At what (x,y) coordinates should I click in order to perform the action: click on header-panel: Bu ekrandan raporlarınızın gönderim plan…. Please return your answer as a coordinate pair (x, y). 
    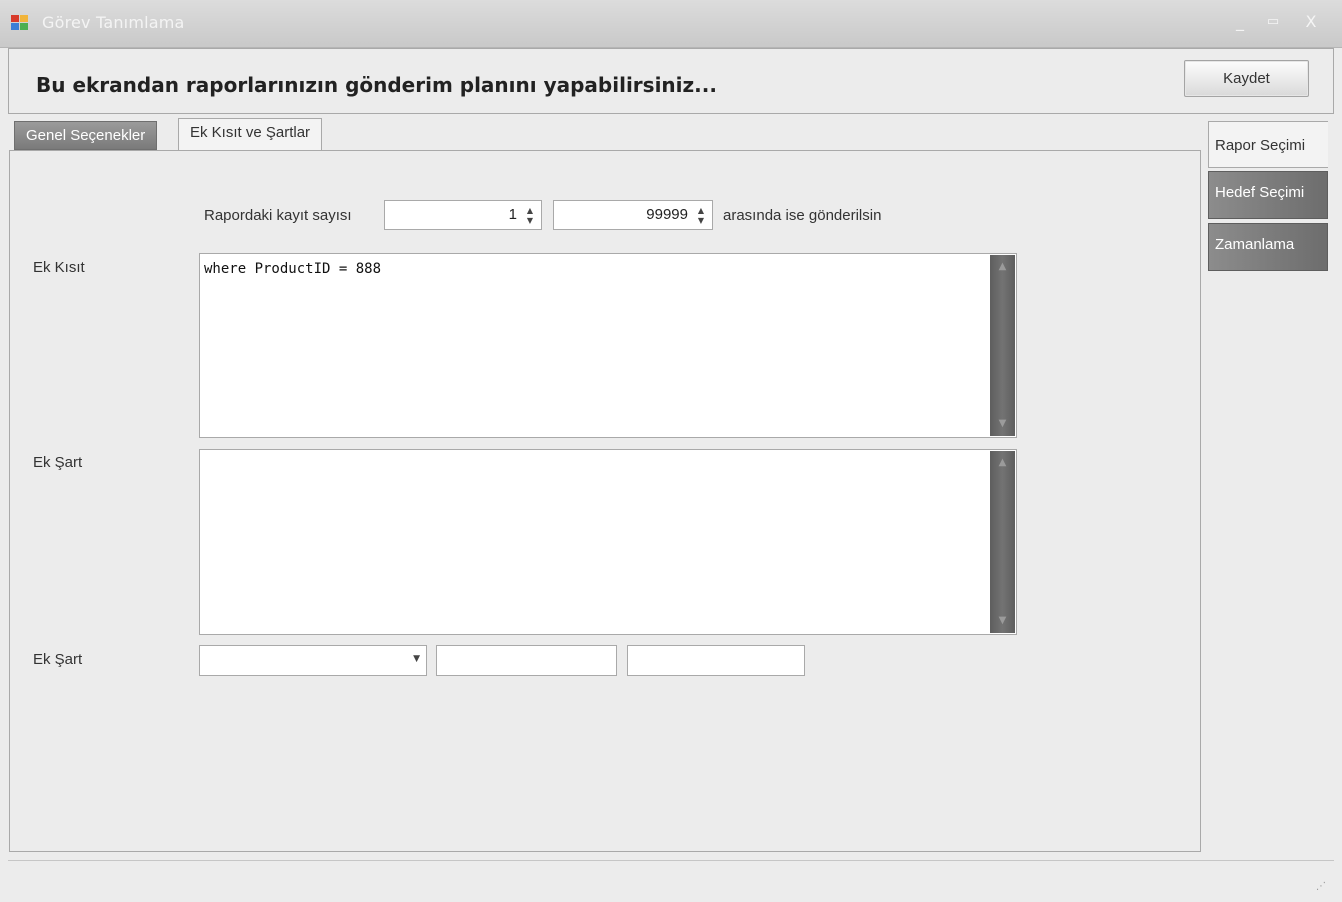
    Looking at the image, I should click on (671, 81).